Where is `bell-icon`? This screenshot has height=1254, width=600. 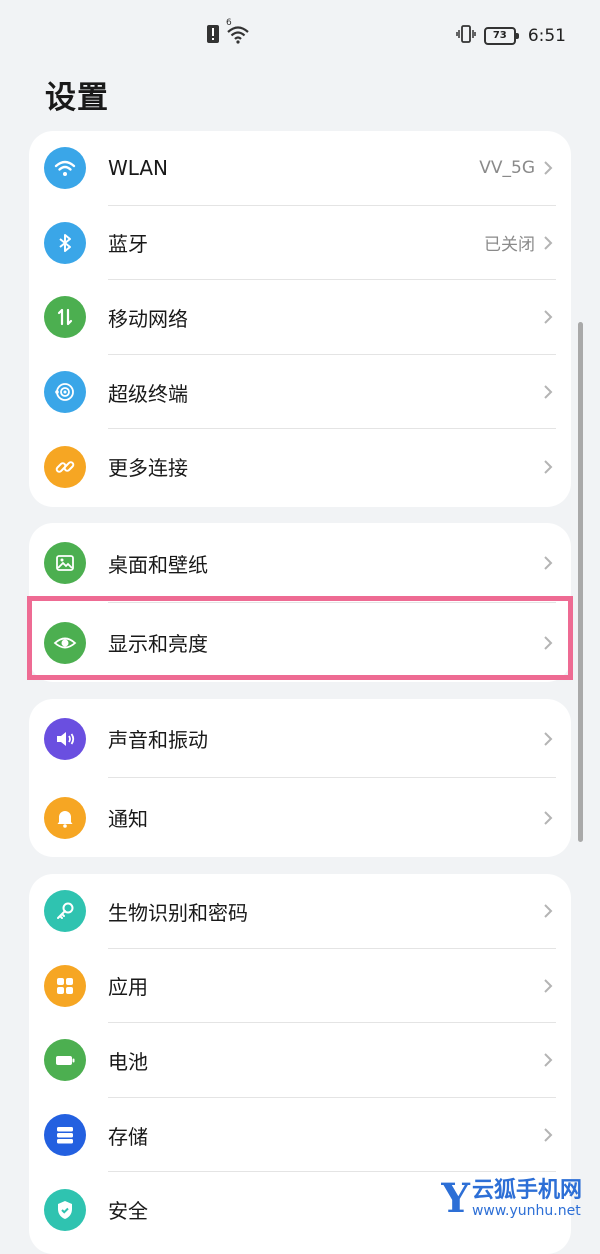
bell-icon is located at coordinates (65, 817).